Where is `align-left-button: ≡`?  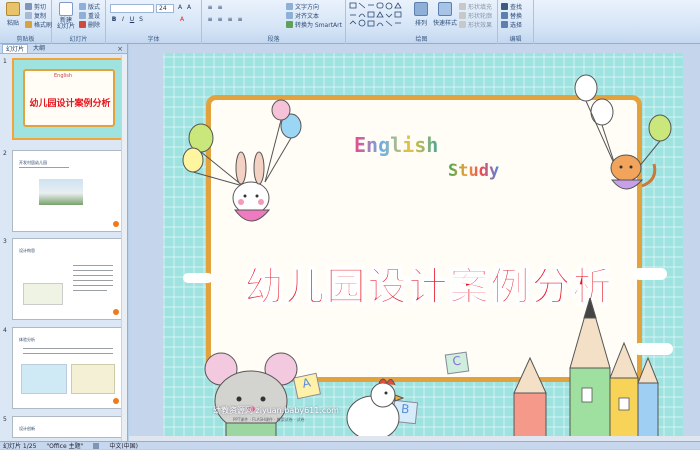
align-left-button: ≡ is located at coordinates (210, 20).